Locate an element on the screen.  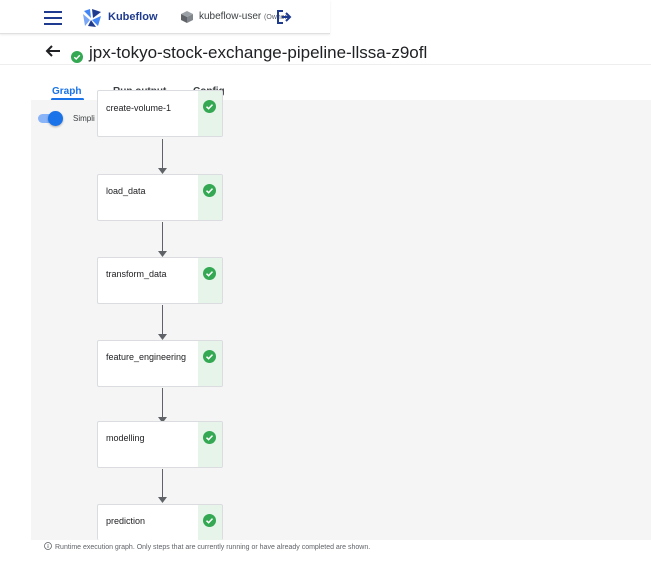
pipeline-node-load-data: load_data is located at coordinates (160, 197).